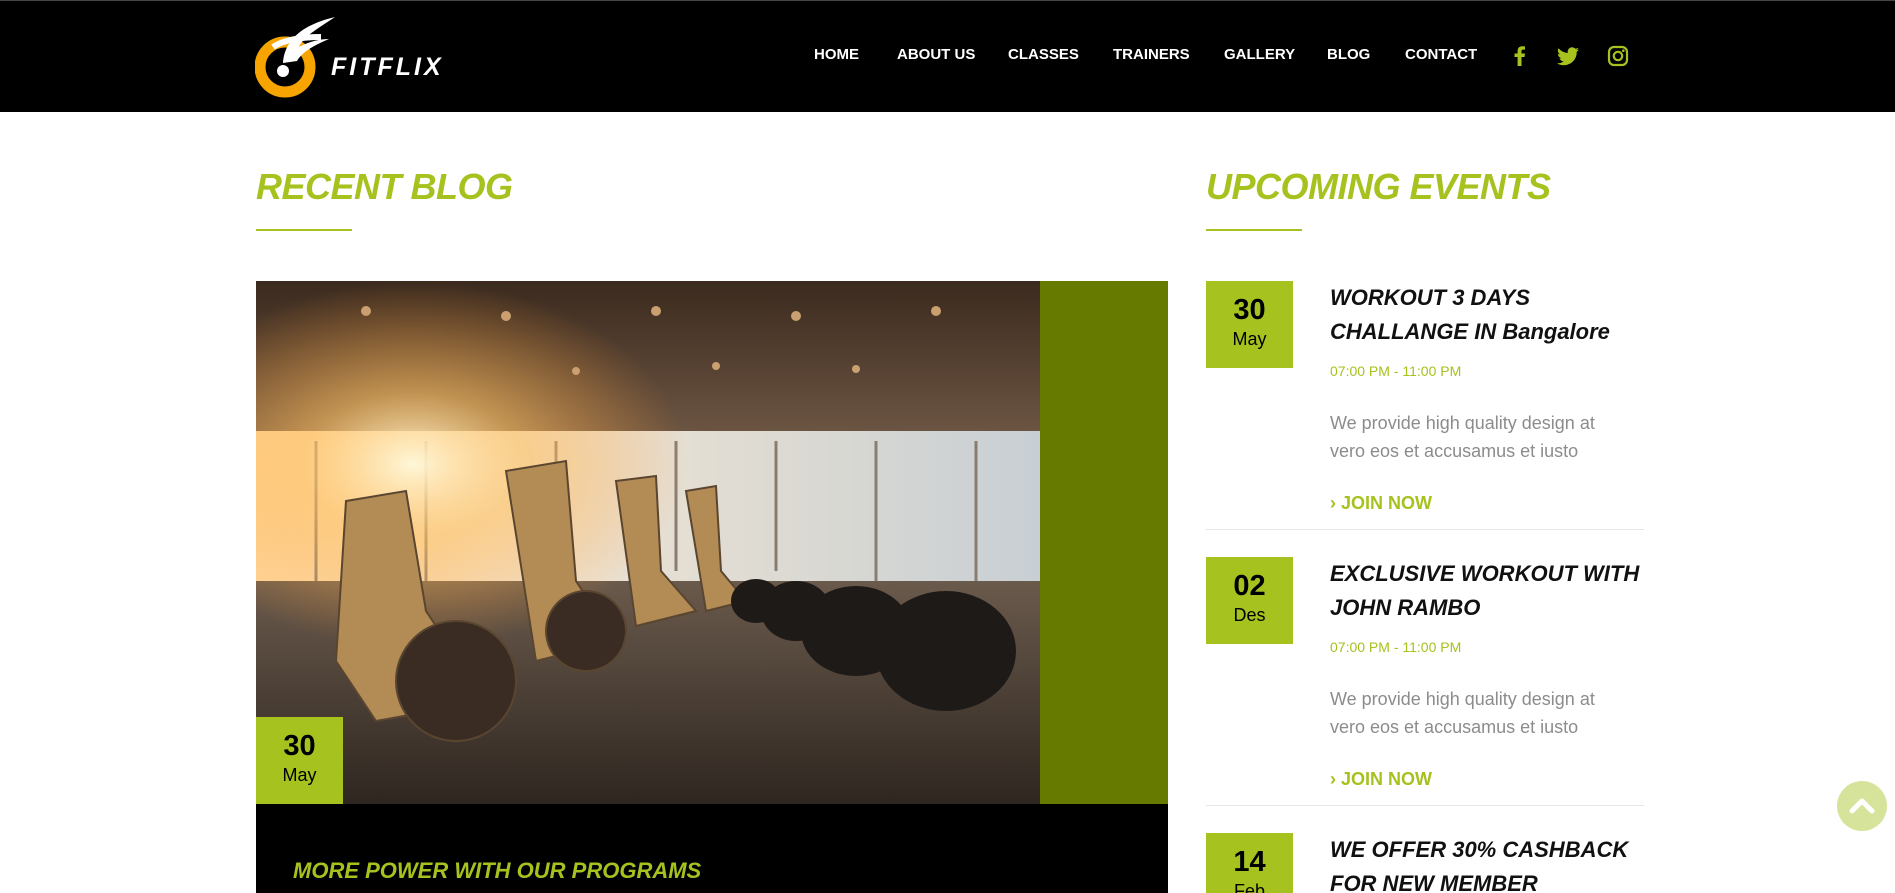  Describe the element at coordinates (384, 186) in the screenshot. I see `recent-blog-title: RECENT BLOG` at that location.